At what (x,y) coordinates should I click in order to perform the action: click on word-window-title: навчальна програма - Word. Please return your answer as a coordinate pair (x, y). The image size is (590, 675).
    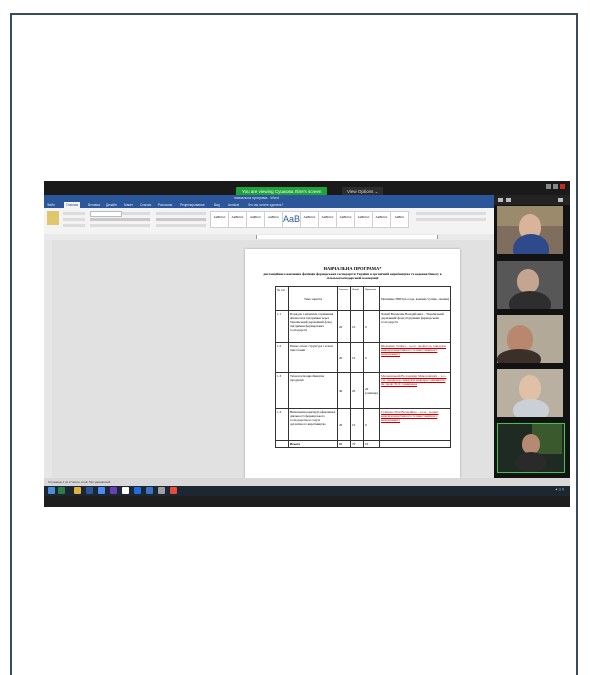
    Looking at the image, I should click on (256, 198).